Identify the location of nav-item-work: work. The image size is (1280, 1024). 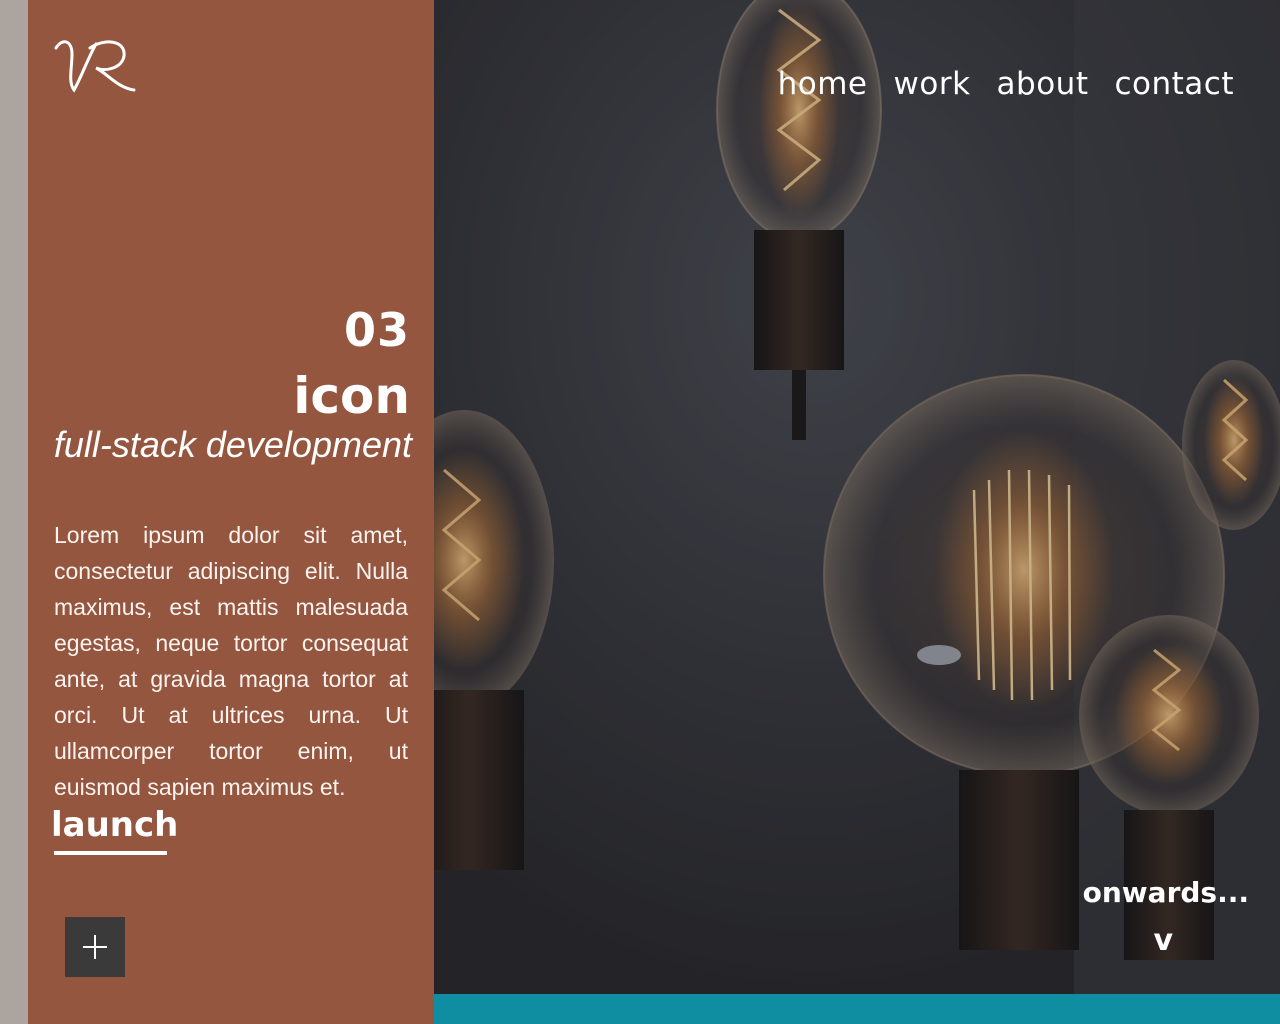
(932, 84).